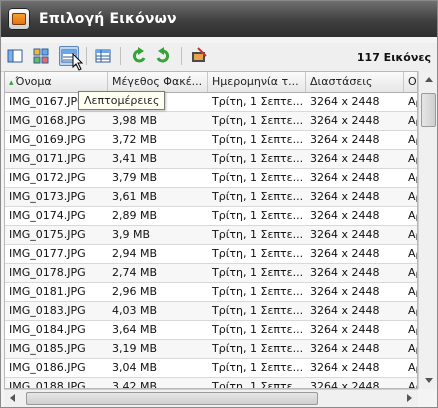 Image resolution: width=438 pixels, height=408 pixels. Describe the element at coordinates (393, 57) in the screenshot. I see `image-count: 117 Εικόνες` at that location.